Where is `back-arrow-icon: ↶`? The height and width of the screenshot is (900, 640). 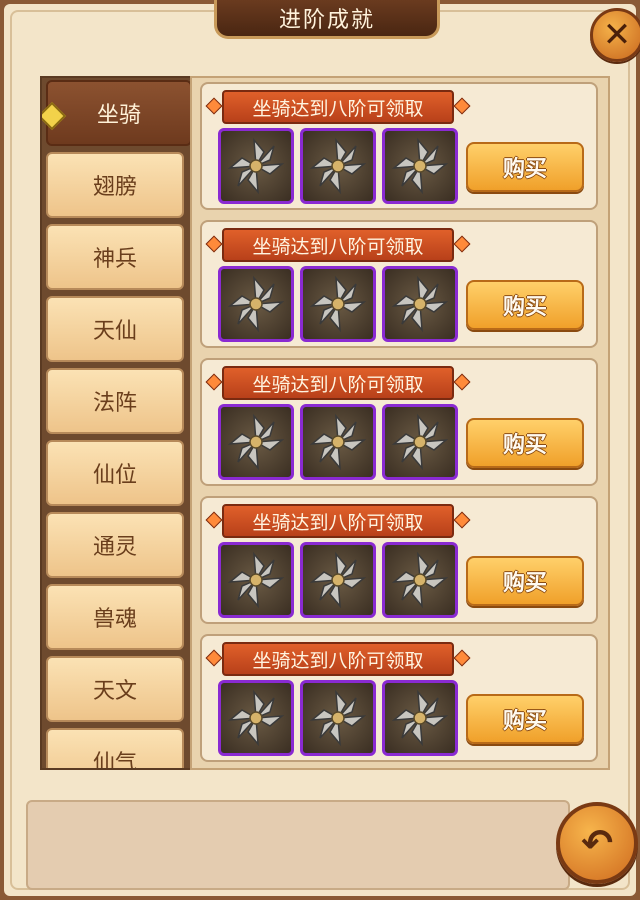
back-arrow-icon: ↶ is located at coordinates (597, 843).